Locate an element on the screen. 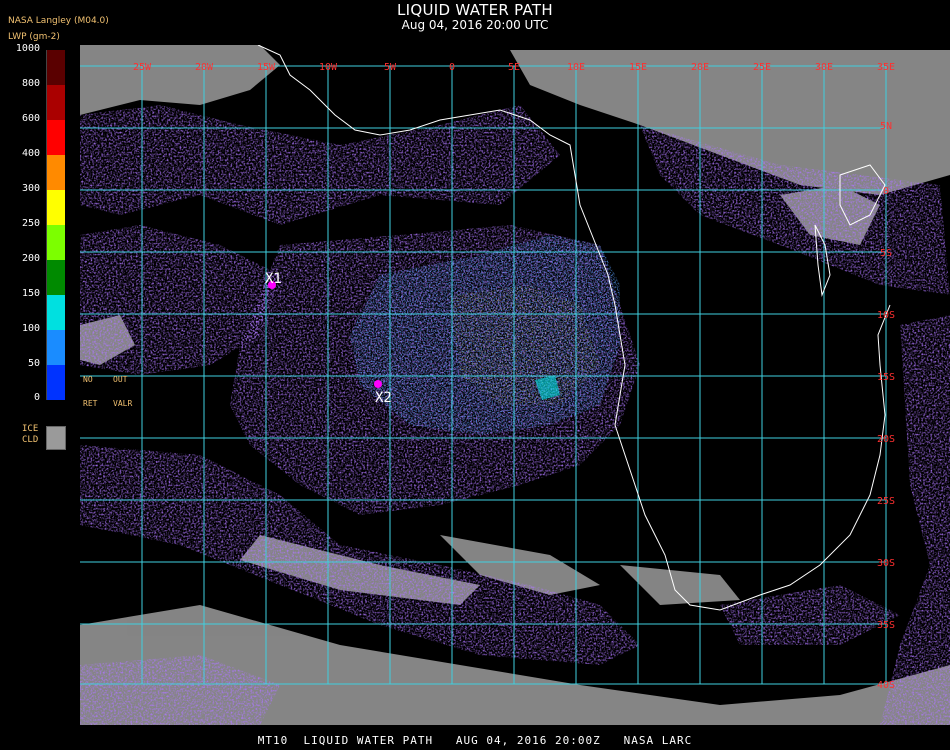  lon-label: 30E is located at coordinates (824, 67).